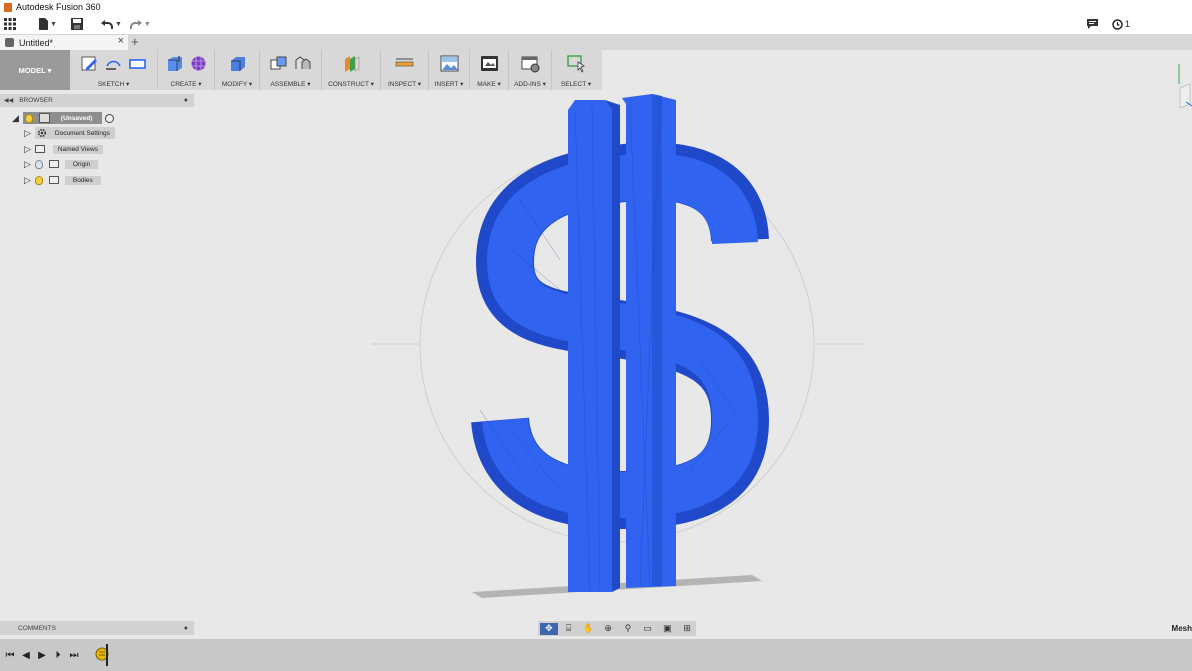 This screenshot has width=1192, height=671. What do you see at coordinates (687, 629) in the screenshot?
I see `grid-settings-icon: ⊞` at bounding box center [687, 629].